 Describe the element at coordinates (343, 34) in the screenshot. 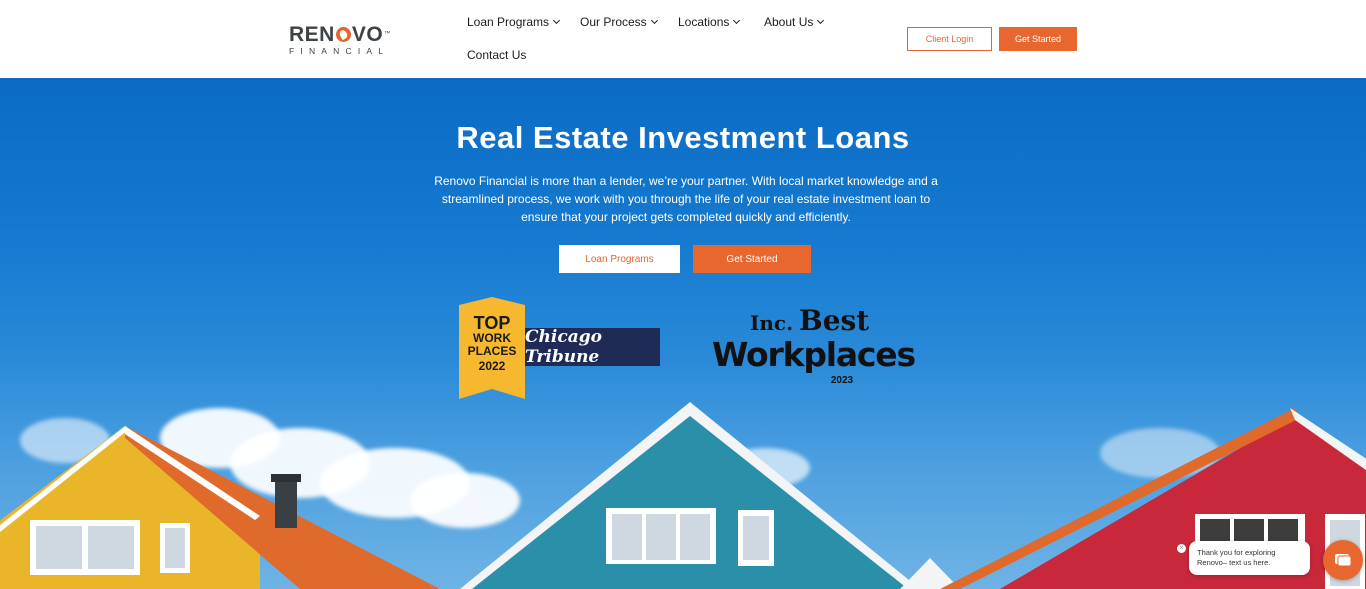

I see `logo-o-flame-icon` at that location.